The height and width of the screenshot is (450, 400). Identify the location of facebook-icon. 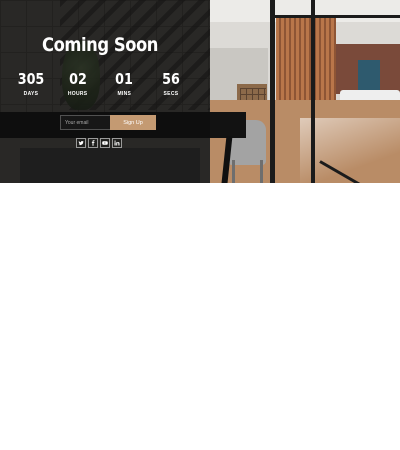
(93, 143).